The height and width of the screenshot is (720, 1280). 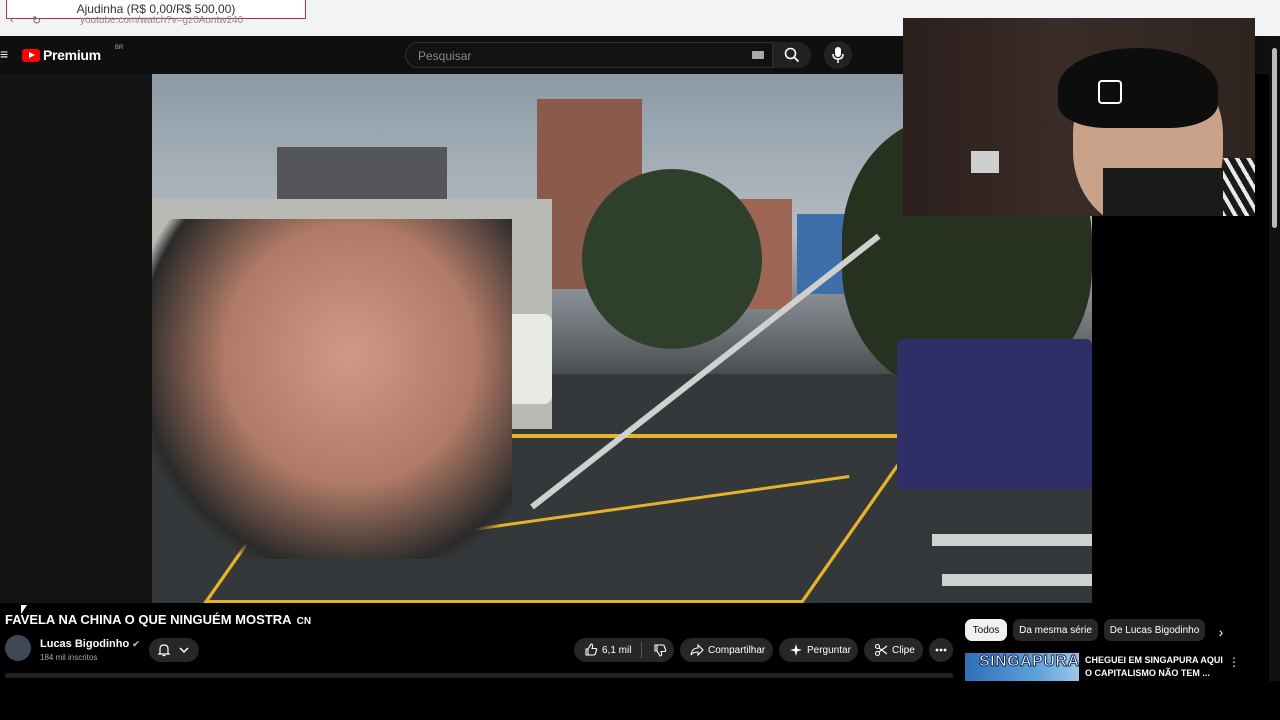 What do you see at coordinates (986, 630) in the screenshot?
I see `chip-todos: Todos` at bounding box center [986, 630].